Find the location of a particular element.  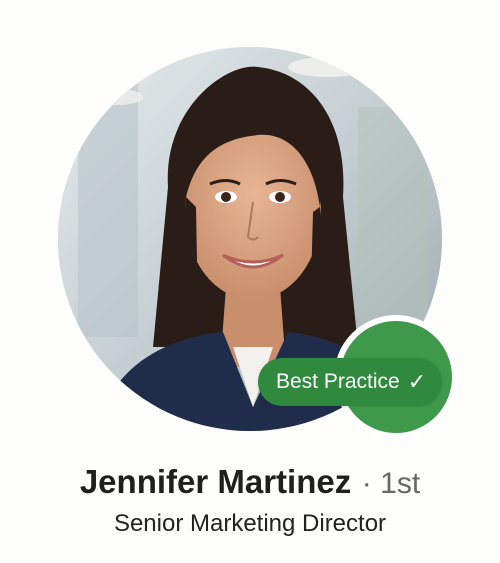

badge-label: Best Practice is located at coordinates (338, 381).